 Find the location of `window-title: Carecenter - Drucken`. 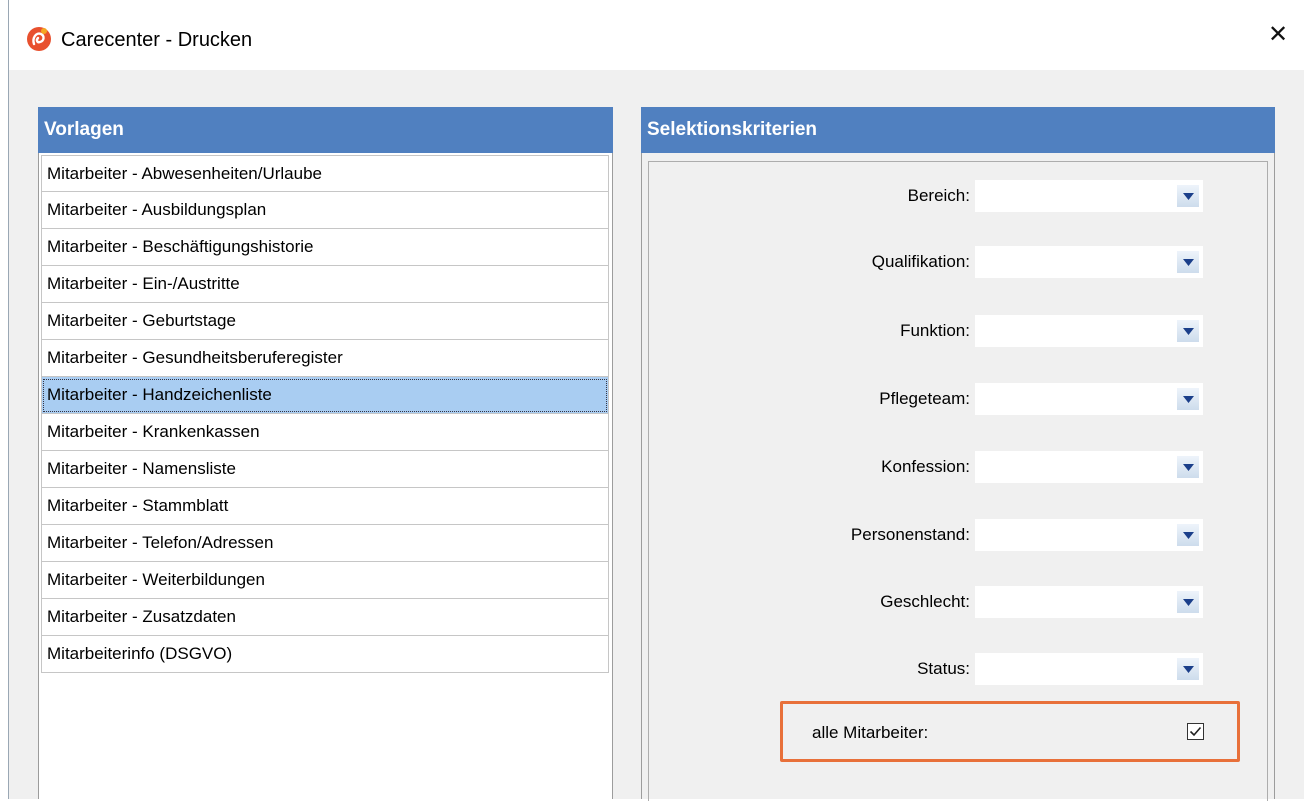

window-title: Carecenter - Drucken is located at coordinates (157, 40).